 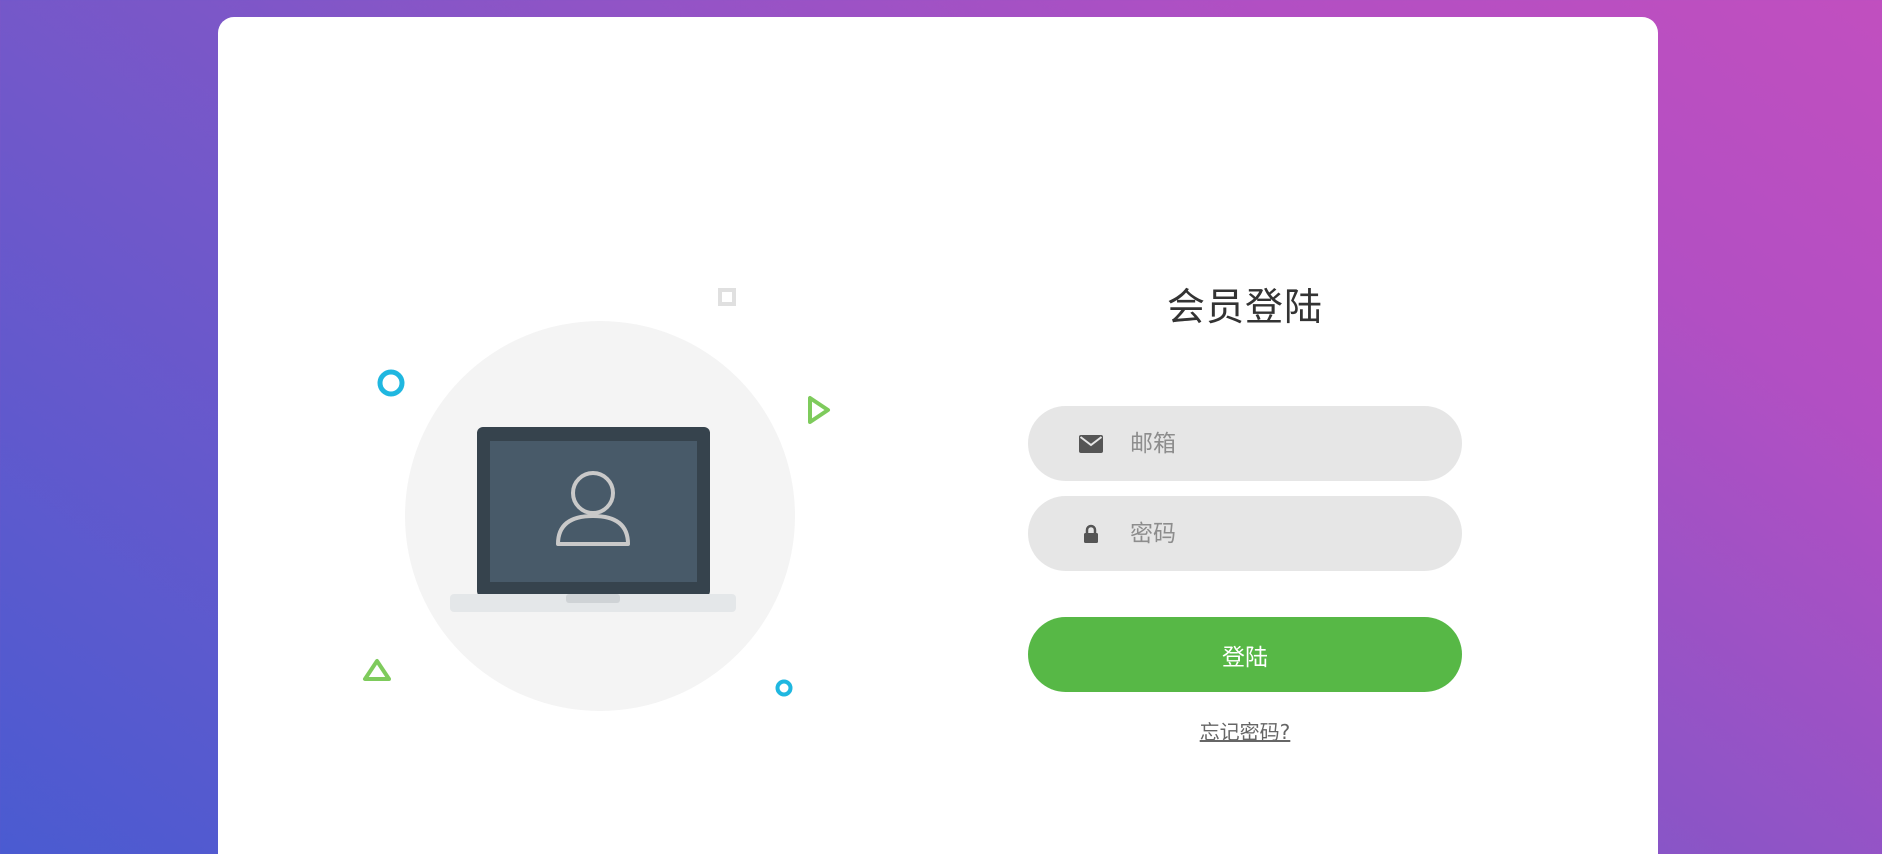 What do you see at coordinates (1091, 444) in the screenshot?
I see `envelope-icon` at bounding box center [1091, 444].